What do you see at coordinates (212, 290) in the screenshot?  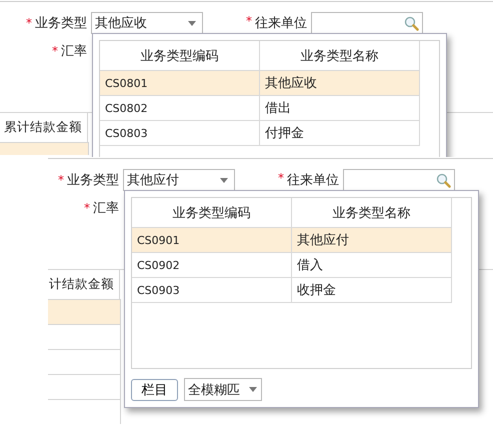 I see `table-cell: CS0903` at bounding box center [212, 290].